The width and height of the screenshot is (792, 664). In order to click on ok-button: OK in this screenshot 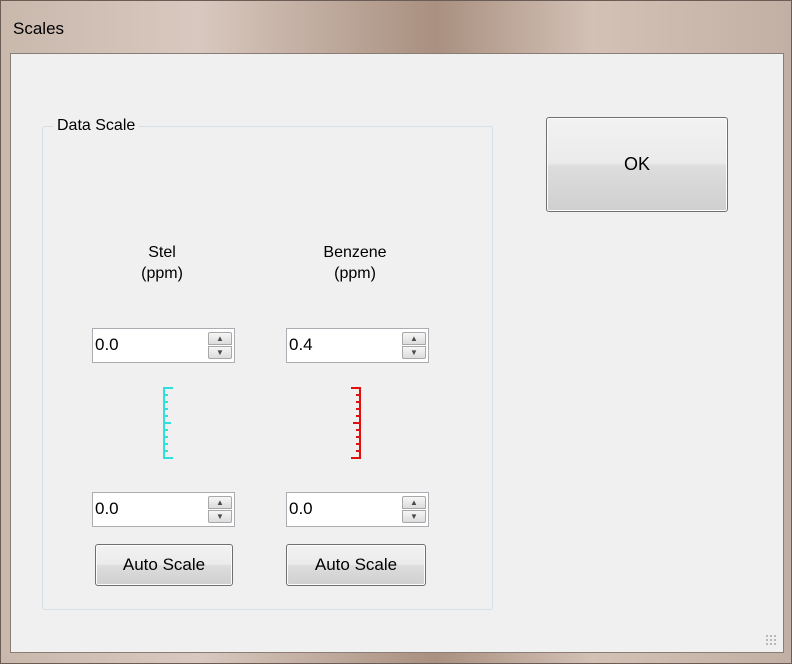, I will do `click(637, 164)`.